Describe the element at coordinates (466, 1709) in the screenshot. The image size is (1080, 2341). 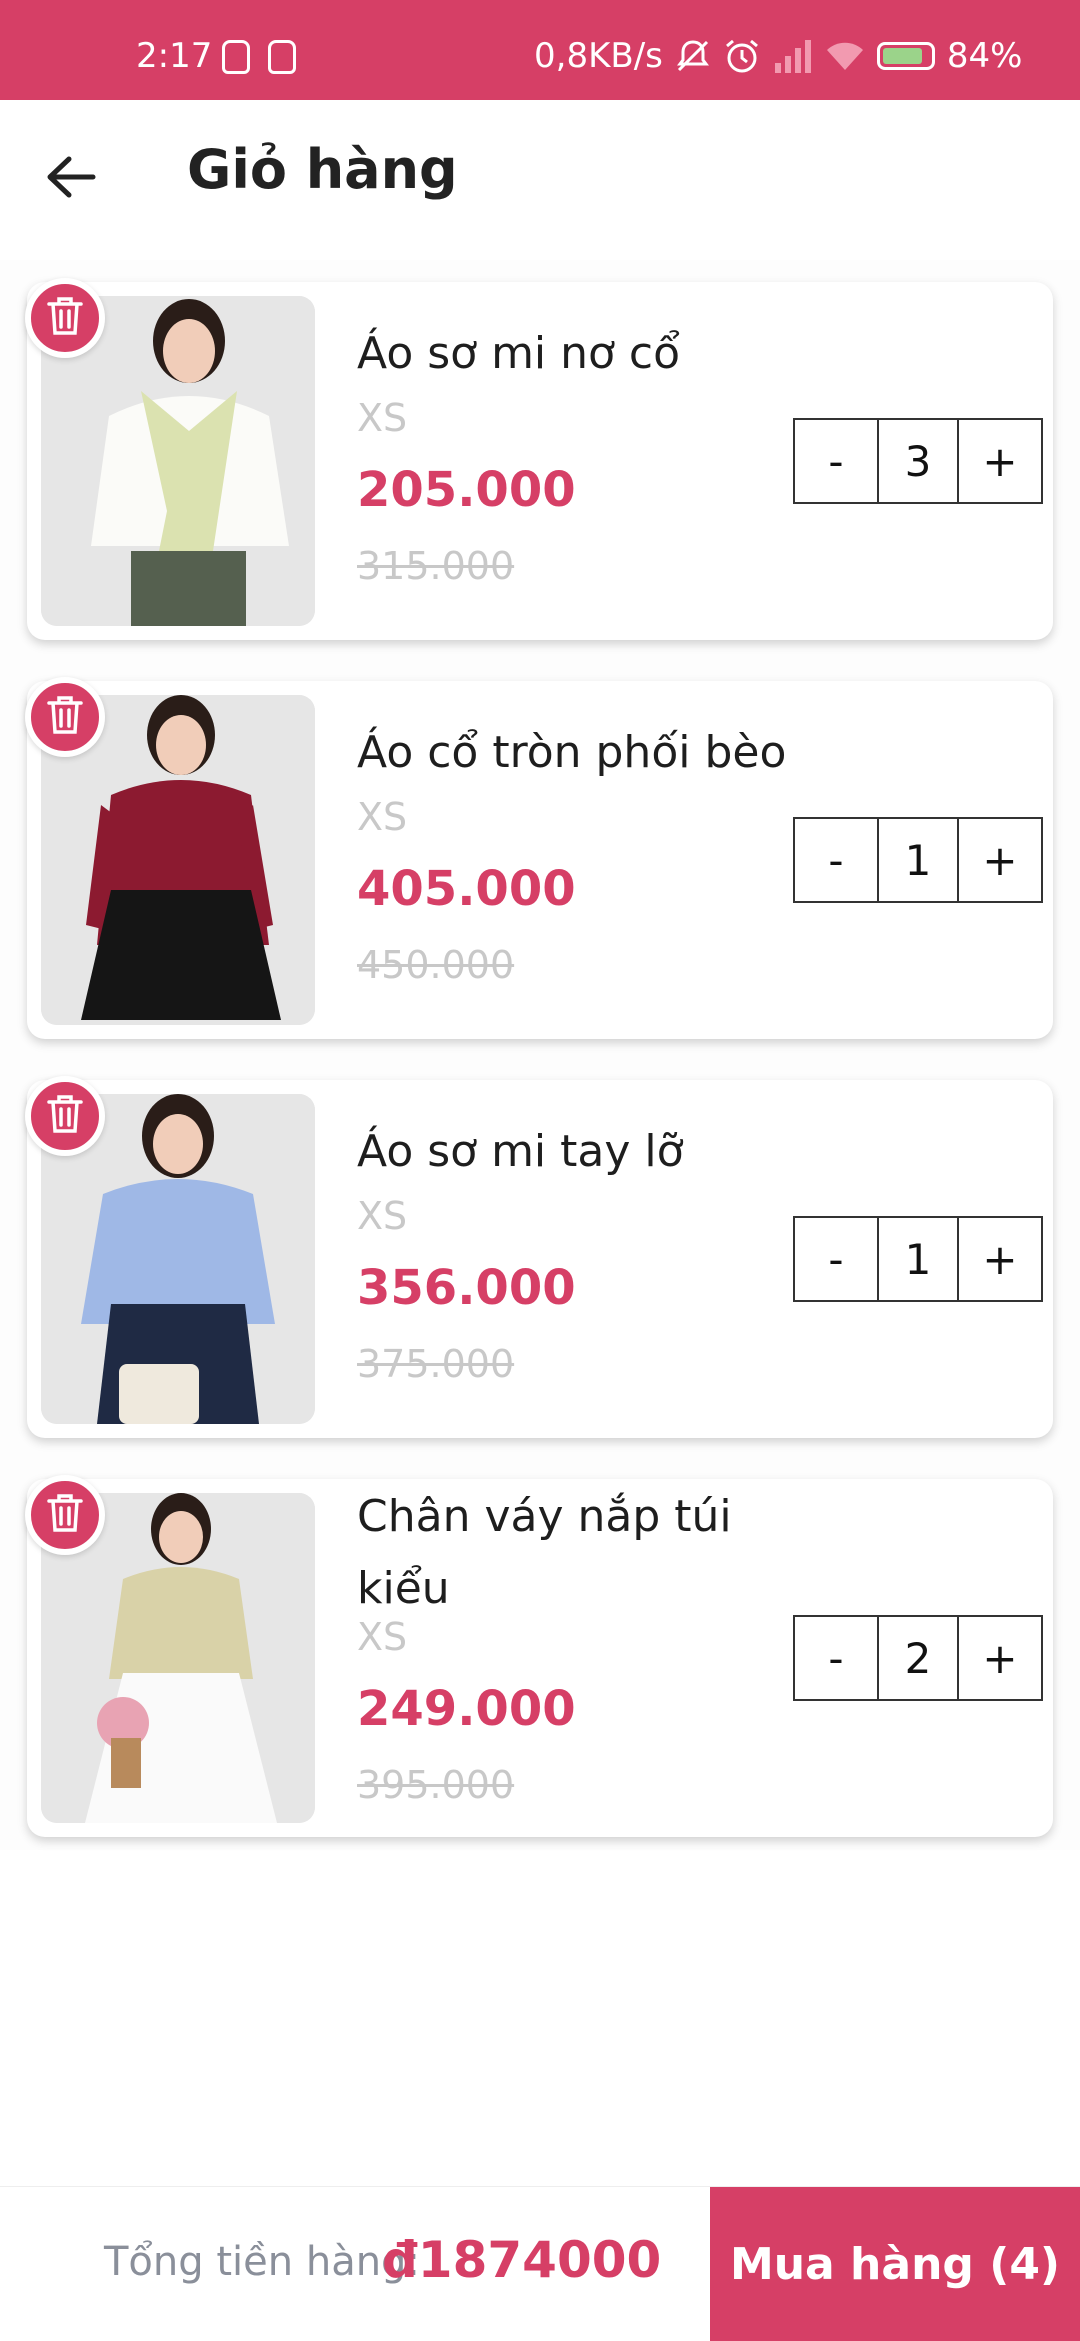
I see `product-price: 249.000` at that location.